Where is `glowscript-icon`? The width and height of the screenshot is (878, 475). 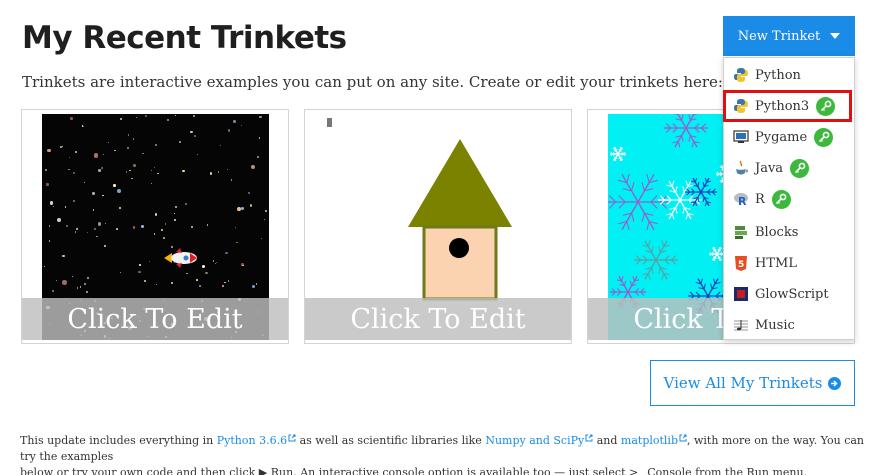
glowscript-icon is located at coordinates (740, 294).